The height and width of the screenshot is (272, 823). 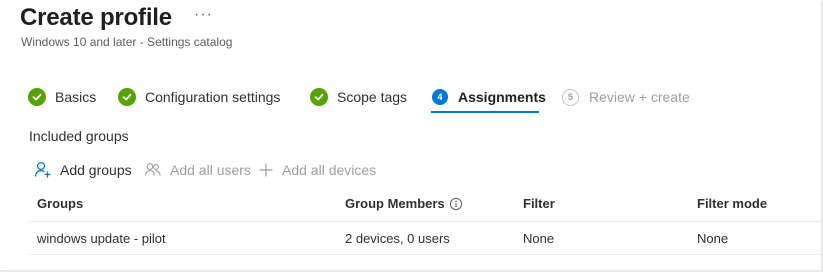 What do you see at coordinates (96, 17) in the screenshot?
I see `page-title: Create profile` at bounding box center [96, 17].